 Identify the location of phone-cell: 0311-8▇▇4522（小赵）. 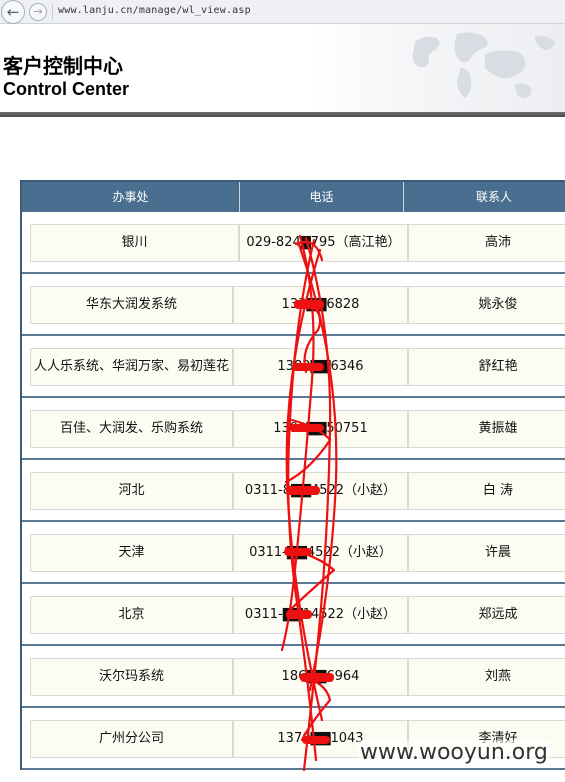
(320, 491).